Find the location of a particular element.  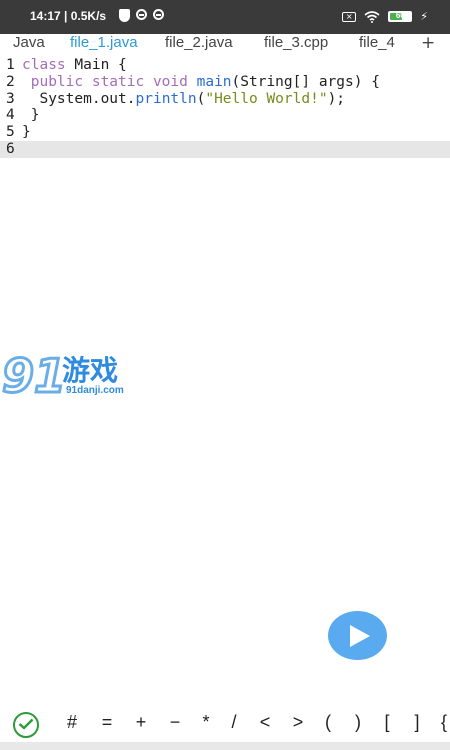

status-notification-icons is located at coordinates (141, 15).